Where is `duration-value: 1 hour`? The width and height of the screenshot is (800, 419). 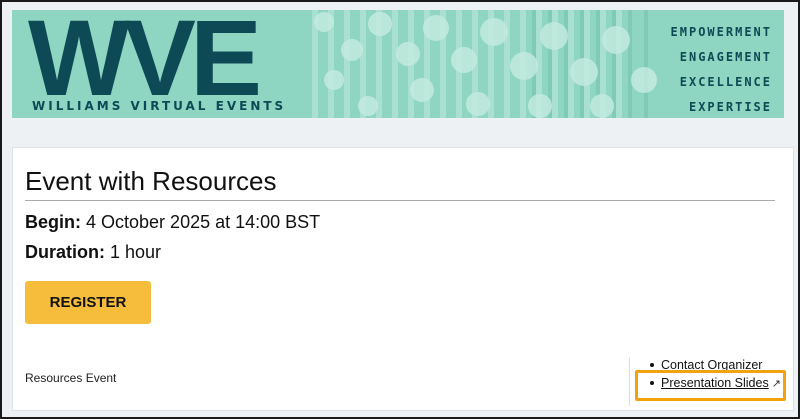 duration-value: 1 hour is located at coordinates (136, 252).